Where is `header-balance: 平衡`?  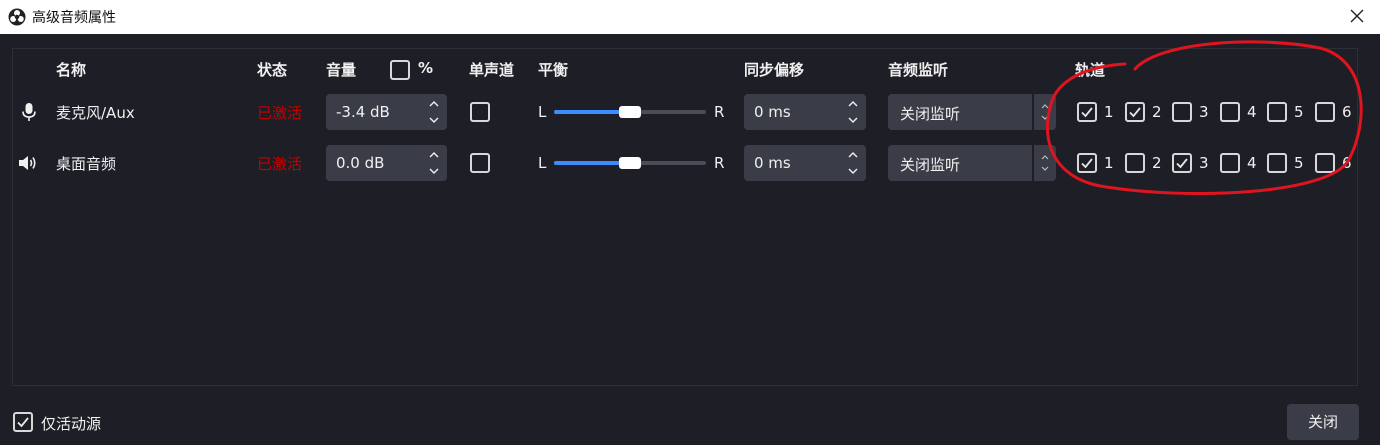 header-balance: 平衡 is located at coordinates (553, 70).